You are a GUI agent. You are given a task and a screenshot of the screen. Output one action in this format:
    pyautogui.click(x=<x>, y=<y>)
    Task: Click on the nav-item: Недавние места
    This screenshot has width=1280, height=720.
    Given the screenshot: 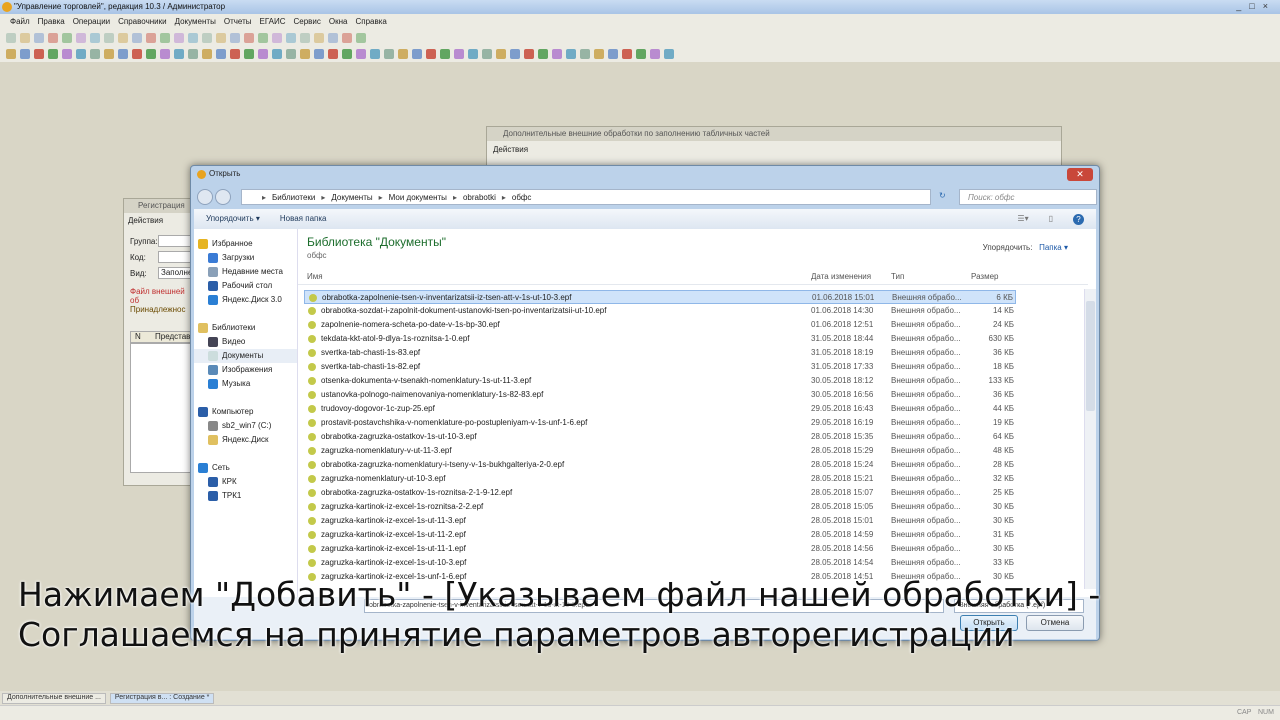 What is the action you would take?
    pyautogui.click(x=245, y=272)
    